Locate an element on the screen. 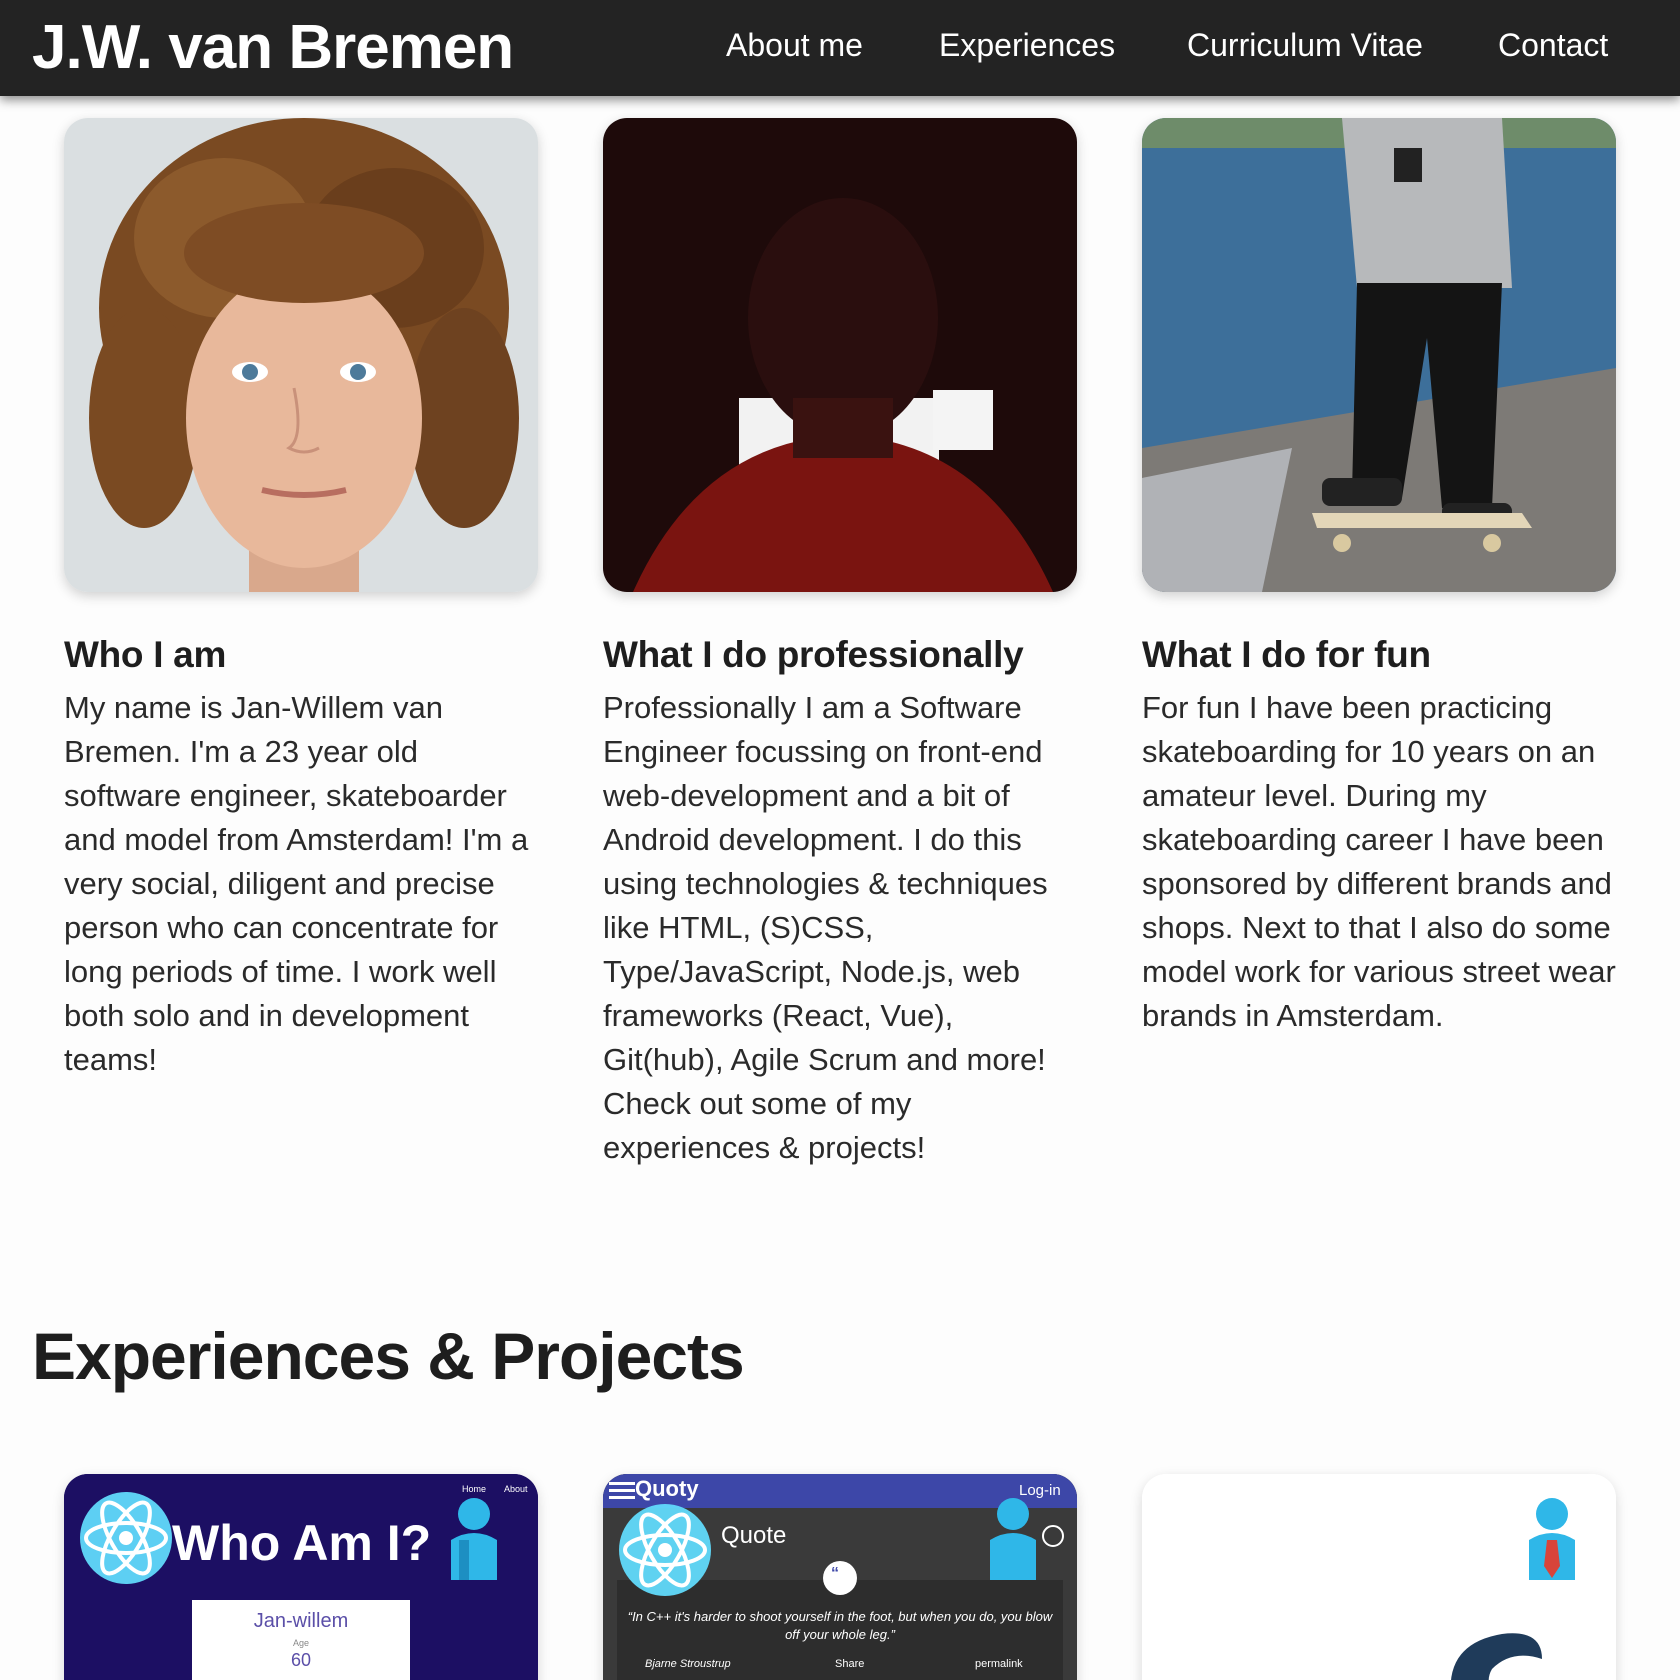  project-login: Log-in is located at coordinates (1040, 1490).